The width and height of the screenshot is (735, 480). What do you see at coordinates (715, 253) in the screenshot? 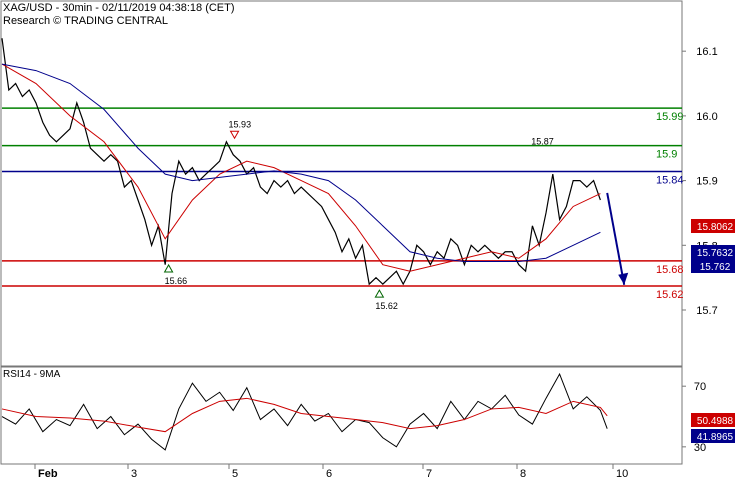
I see `price-tag: 15.7632` at bounding box center [715, 253].